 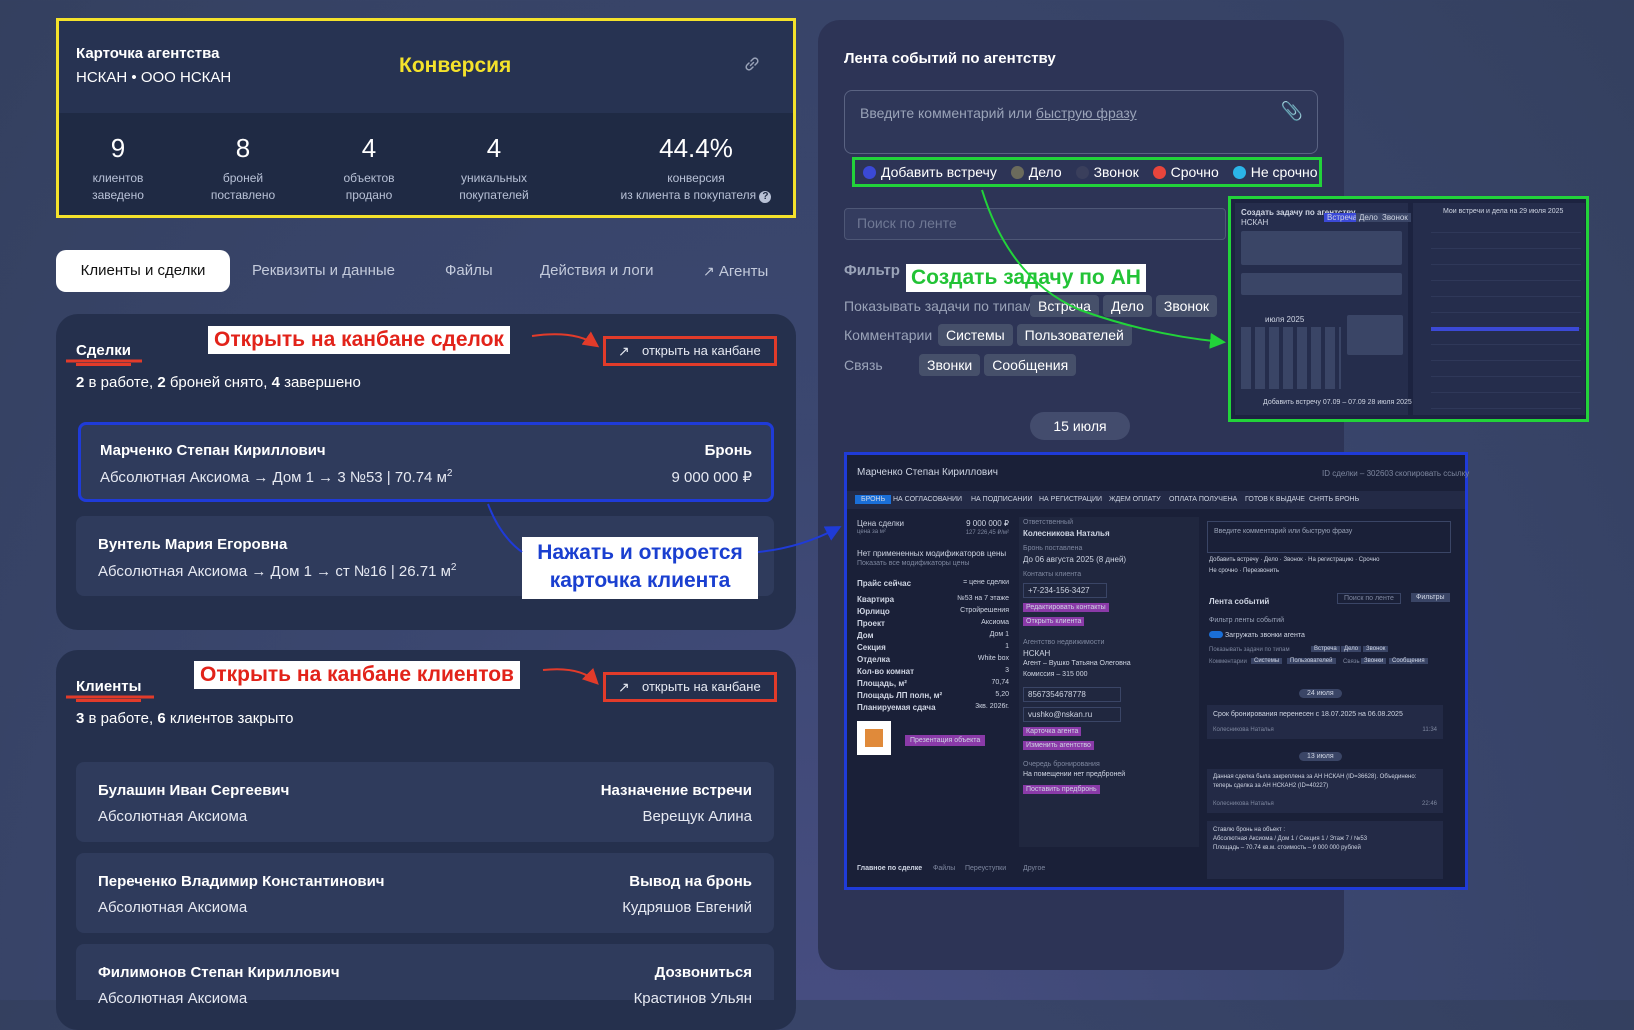 I want to click on deal-type-chip: Встреча, so click(x=1325, y=649).